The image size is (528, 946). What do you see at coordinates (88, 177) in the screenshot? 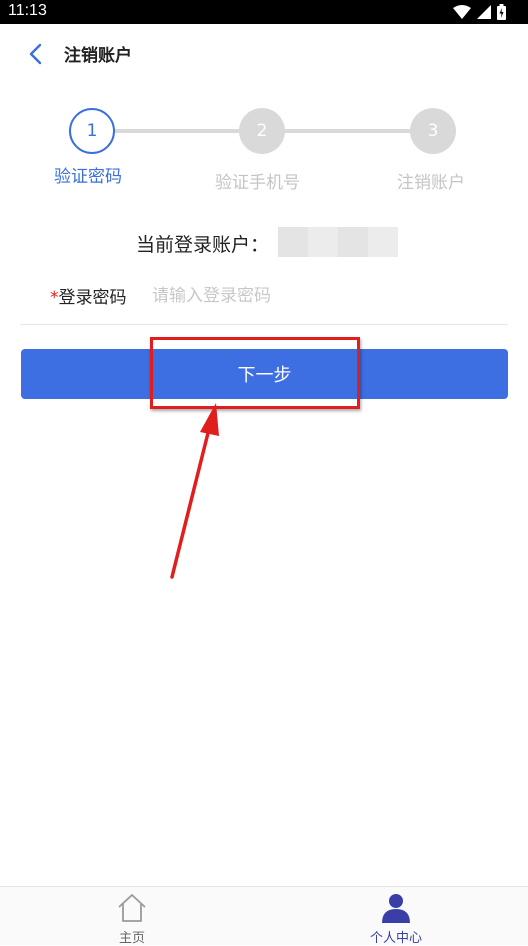
I see `step-1-label: 验证密码` at bounding box center [88, 177].